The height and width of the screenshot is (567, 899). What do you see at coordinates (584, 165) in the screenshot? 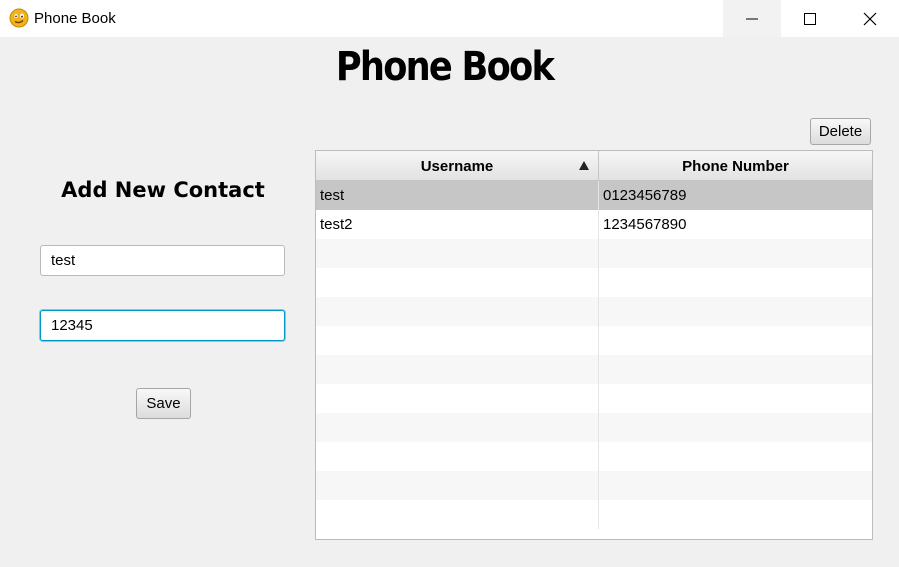
I see `sort-ascending-icon` at bounding box center [584, 165].